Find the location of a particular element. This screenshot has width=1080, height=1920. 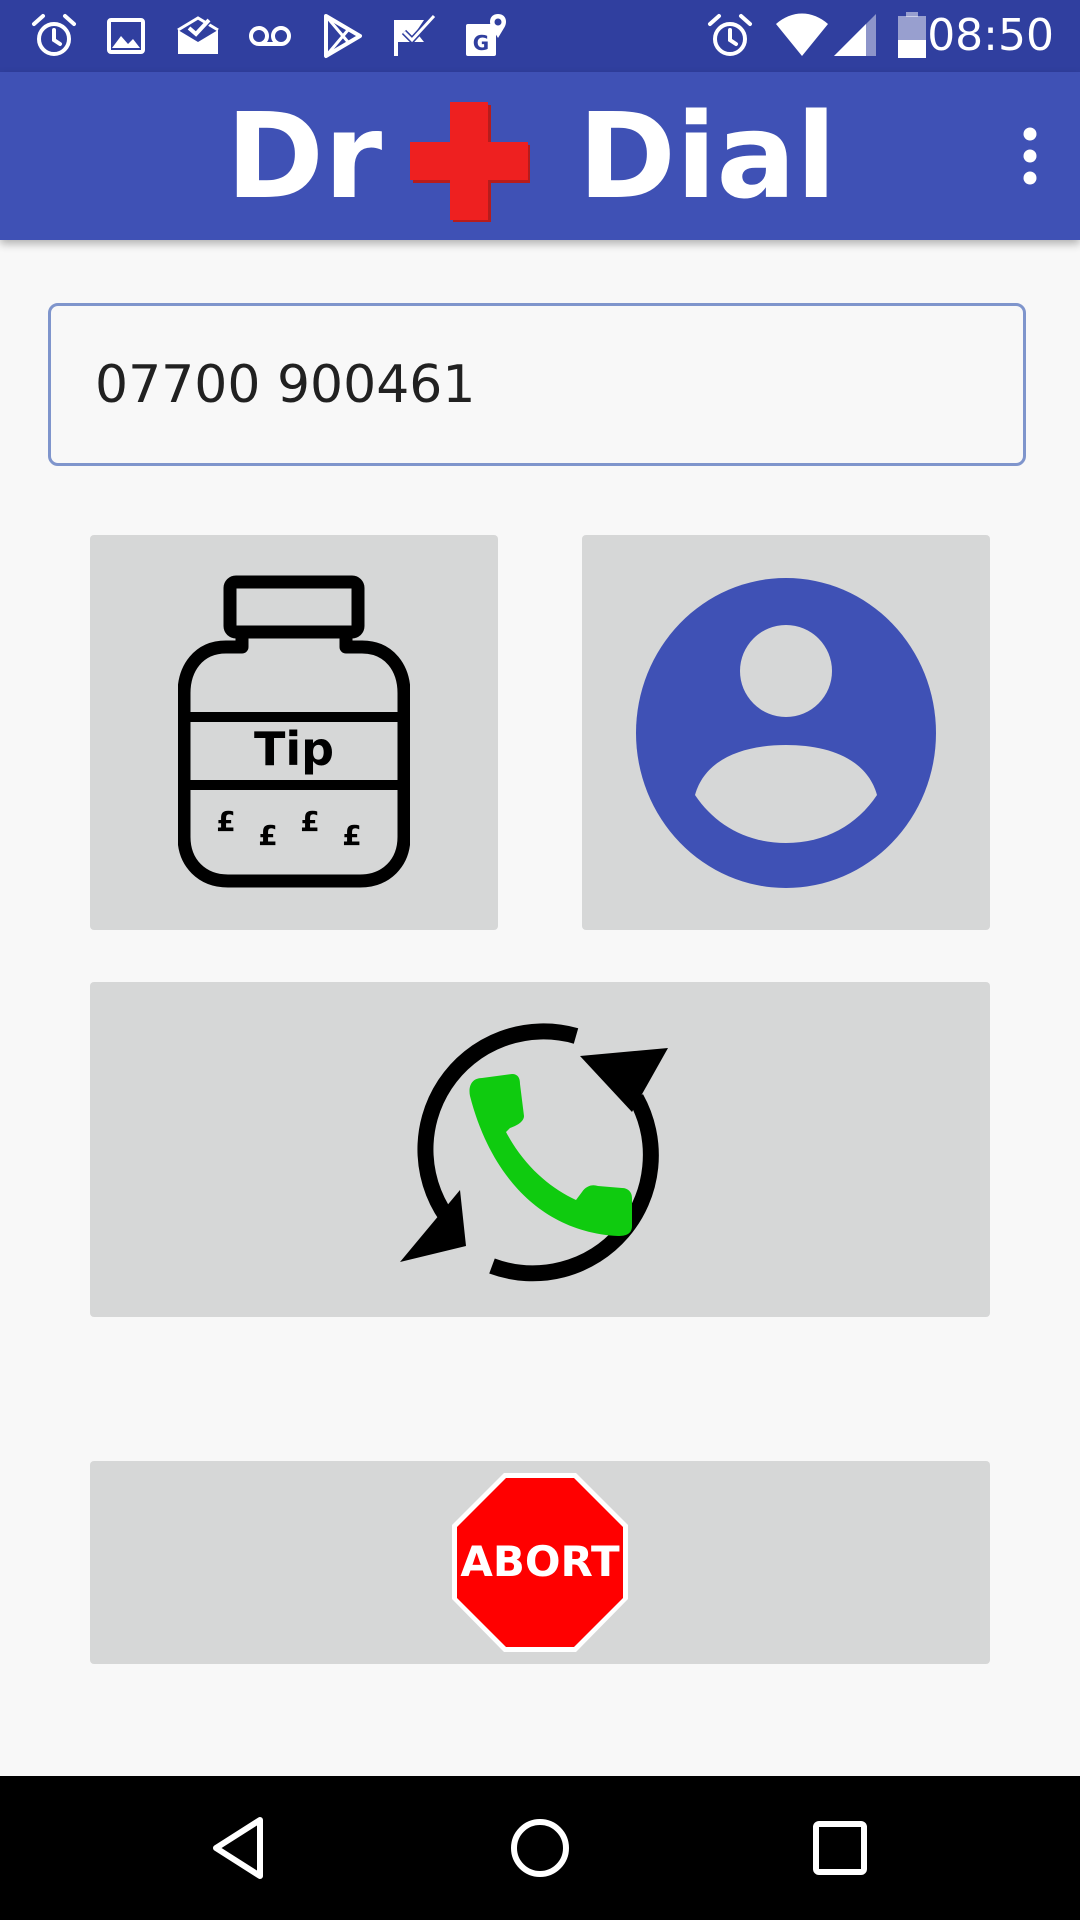

play-store-icon is located at coordinates (343, 36).